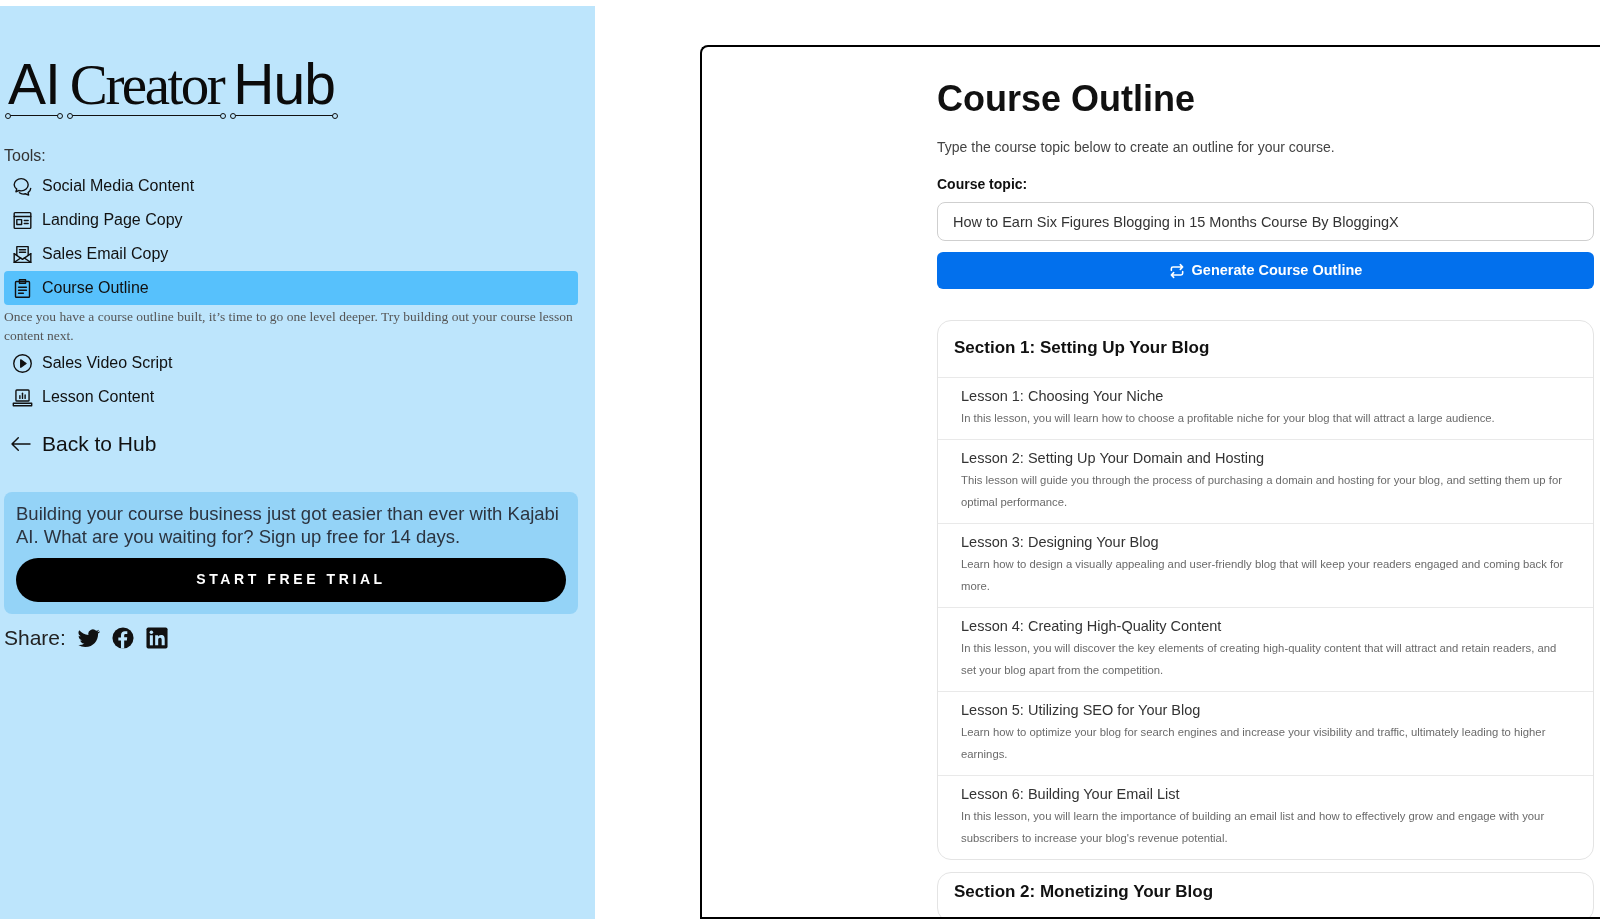 Image resolution: width=1600 pixels, height=919 pixels. I want to click on lesson-description: This lesson will guide you through the process of purchasing a domain and hosting for your blog, and setting them up for optimal performance., so click(1262, 491).